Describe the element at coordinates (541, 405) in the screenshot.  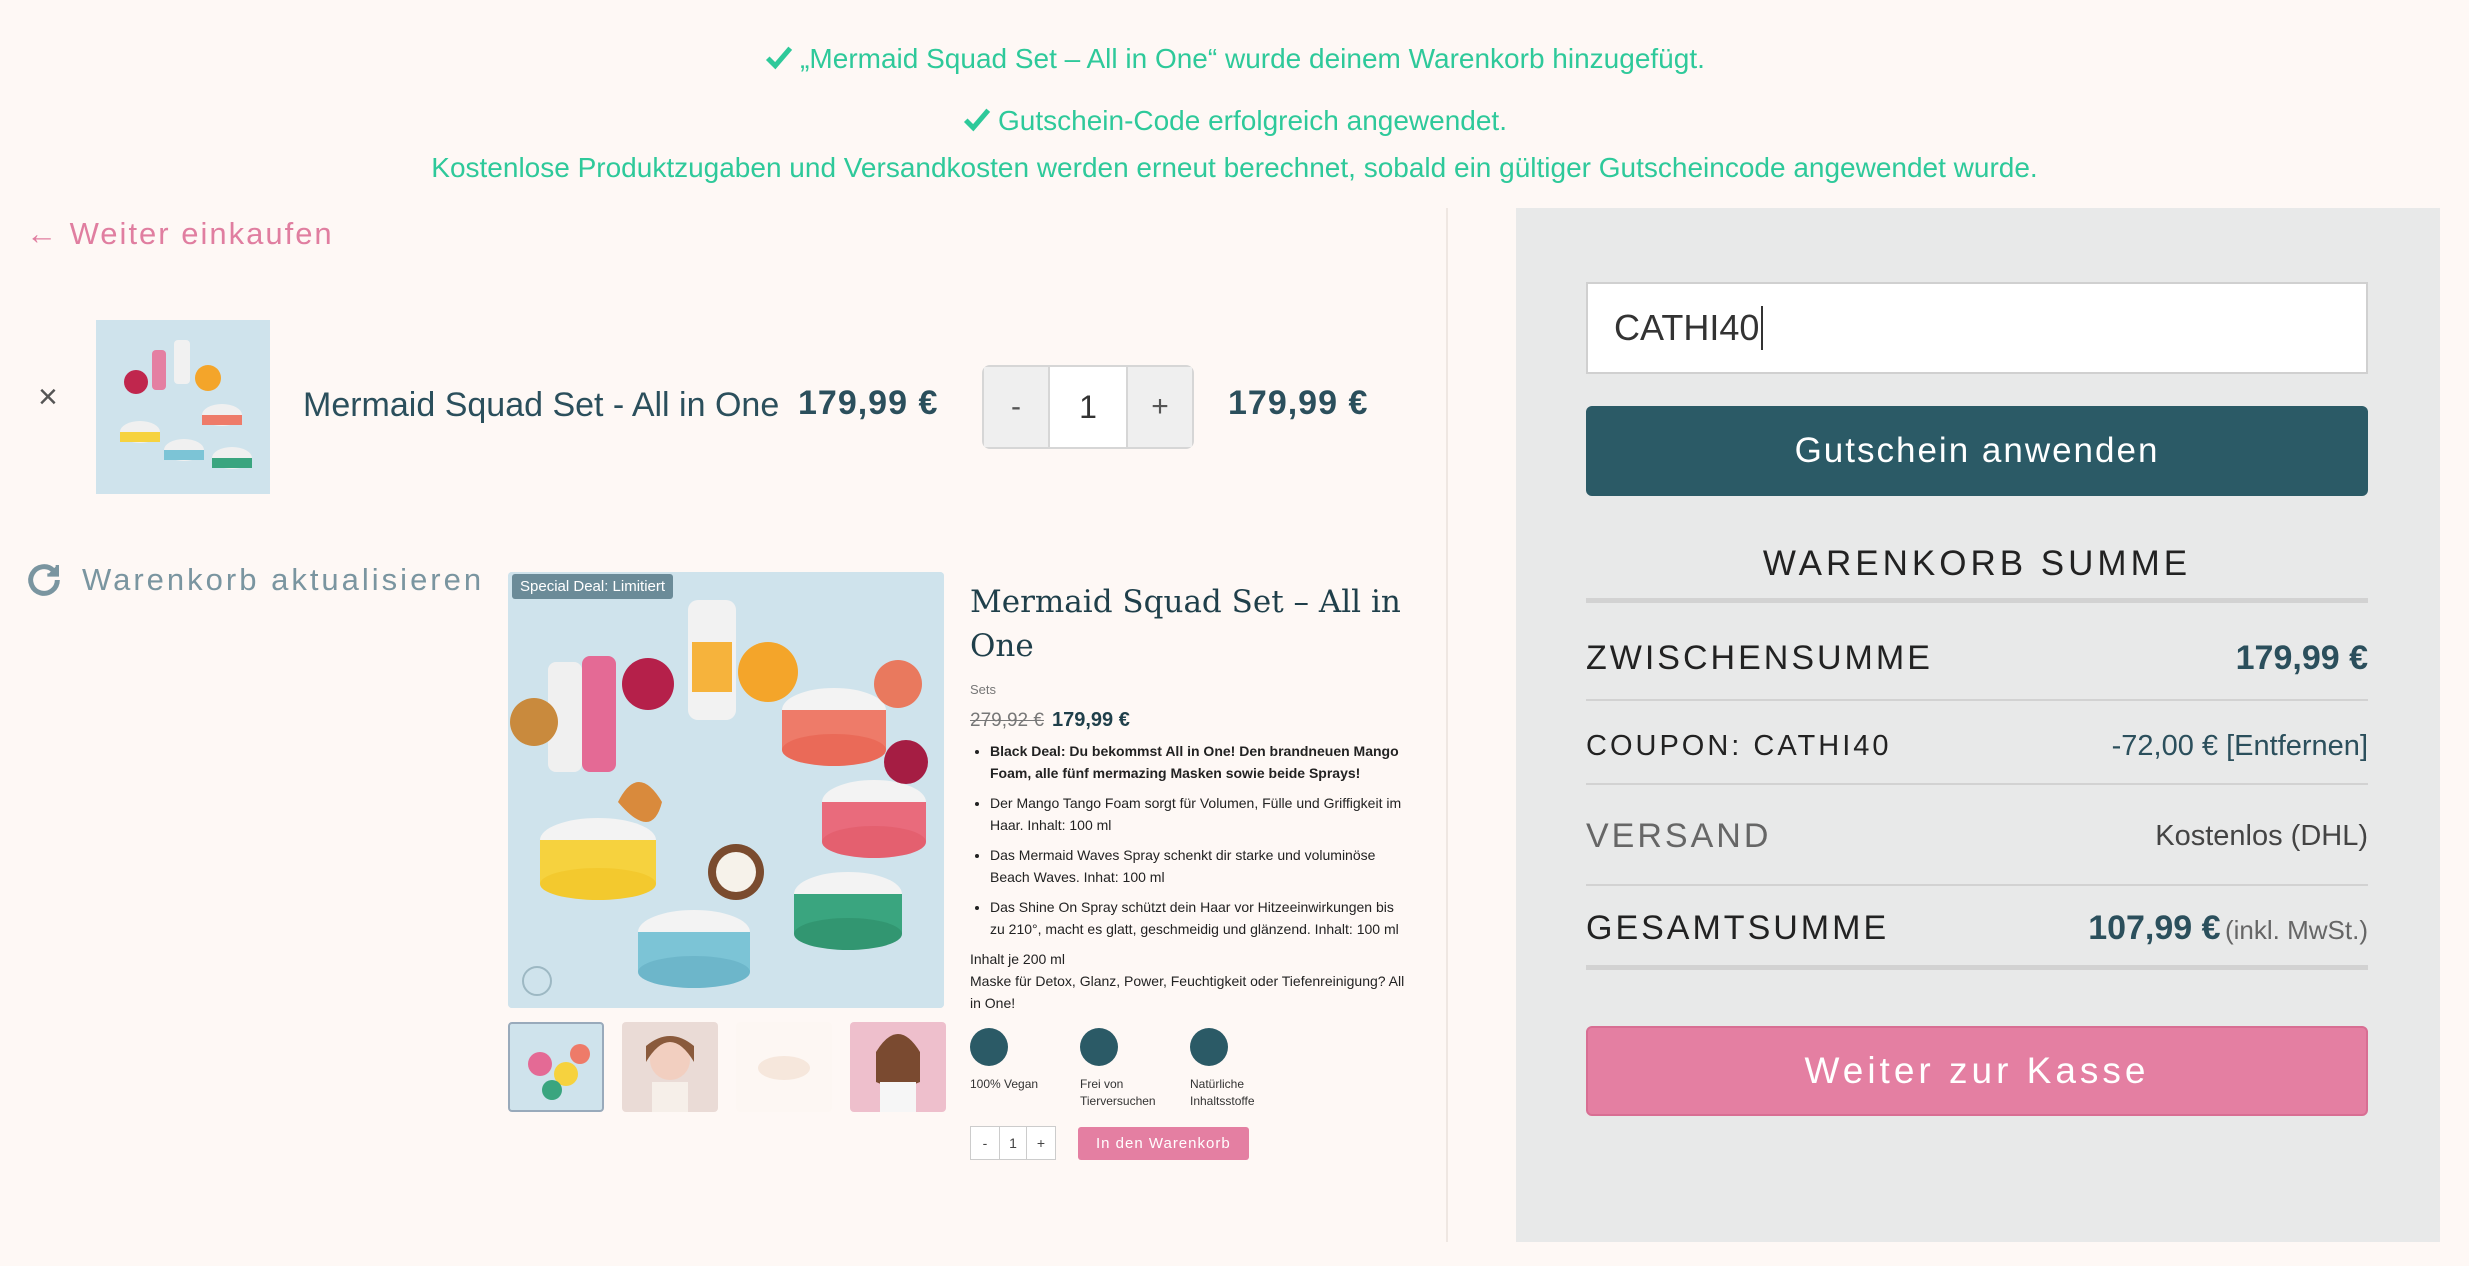
I see `cart-item-name: Mermaid Squad Set - All in One` at that location.